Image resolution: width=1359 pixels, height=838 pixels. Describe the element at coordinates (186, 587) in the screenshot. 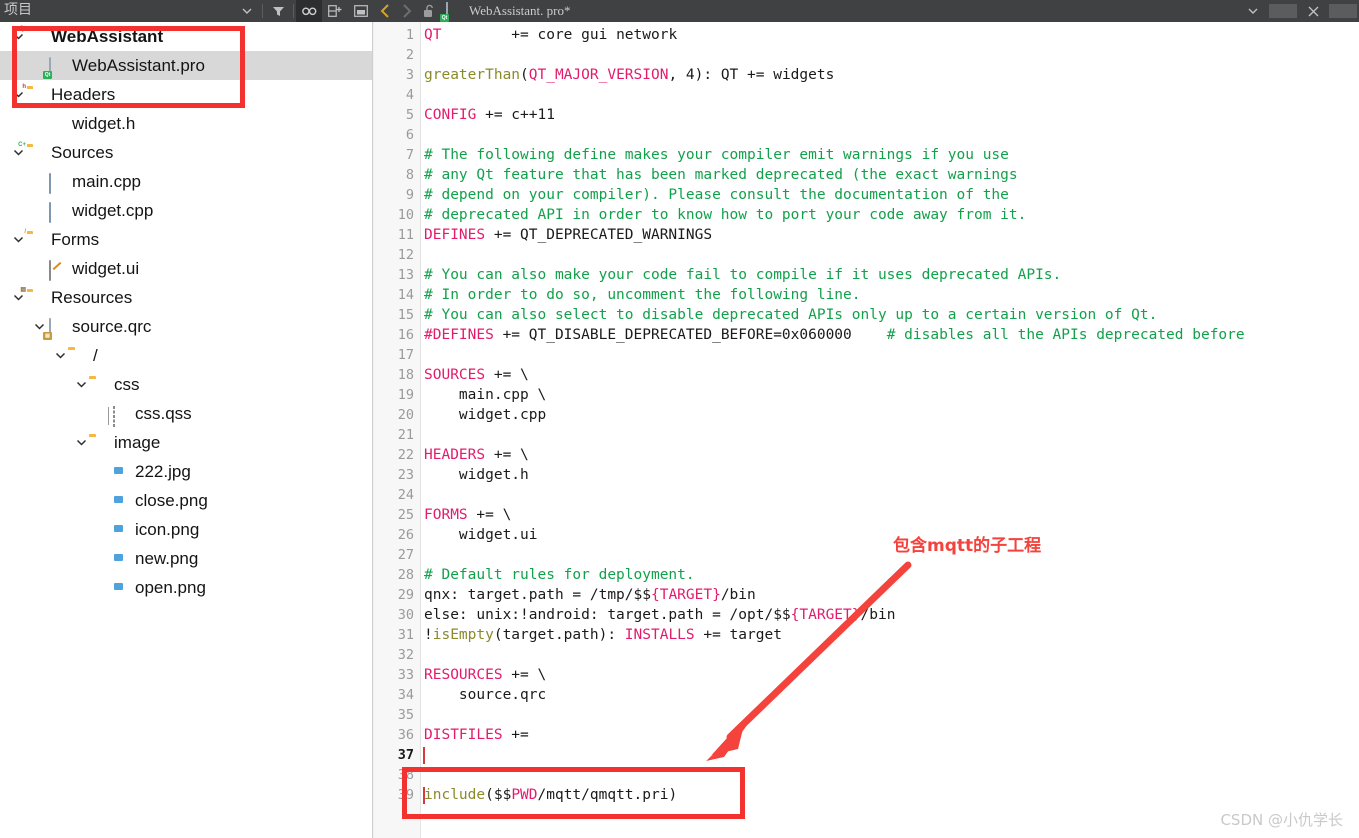

I see `tree-item-open-png: open.png` at that location.